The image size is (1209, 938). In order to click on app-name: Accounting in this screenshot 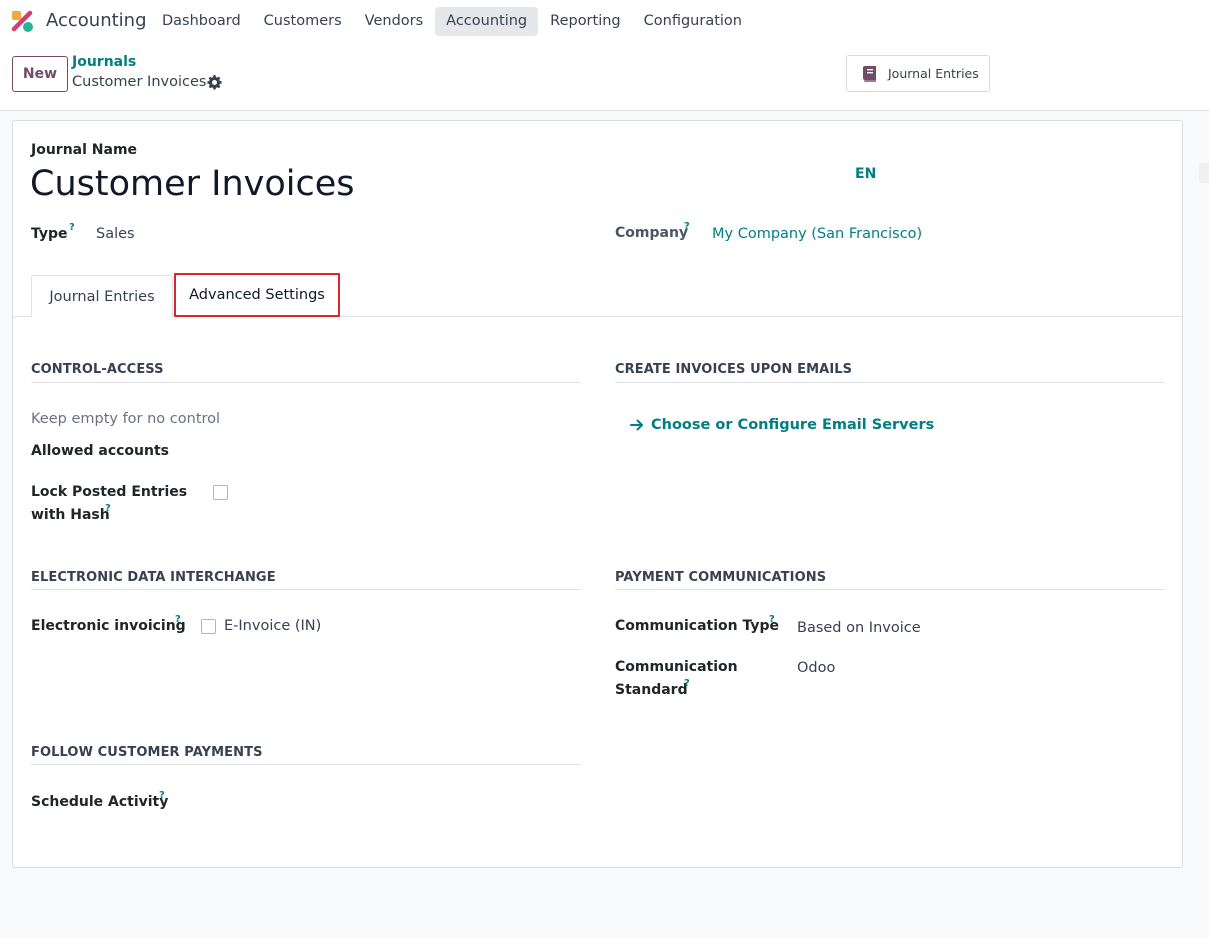, I will do `click(96, 20)`.